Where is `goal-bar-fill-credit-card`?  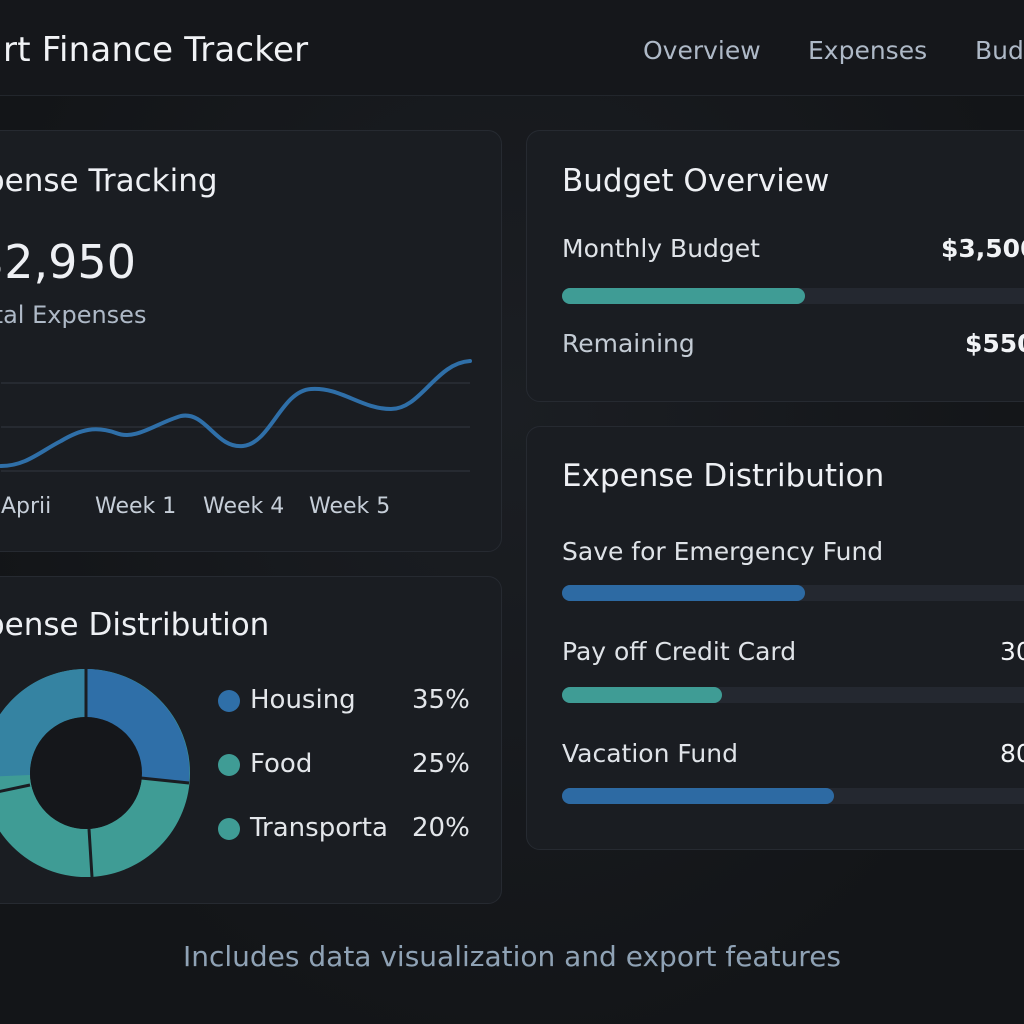
goal-bar-fill-credit-card is located at coordinates (642, 695).